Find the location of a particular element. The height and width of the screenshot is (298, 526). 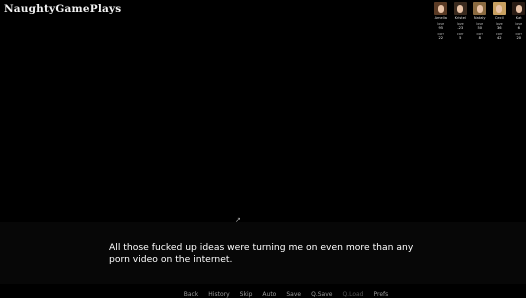

save-button: Save is located at coordinates (293, 294).